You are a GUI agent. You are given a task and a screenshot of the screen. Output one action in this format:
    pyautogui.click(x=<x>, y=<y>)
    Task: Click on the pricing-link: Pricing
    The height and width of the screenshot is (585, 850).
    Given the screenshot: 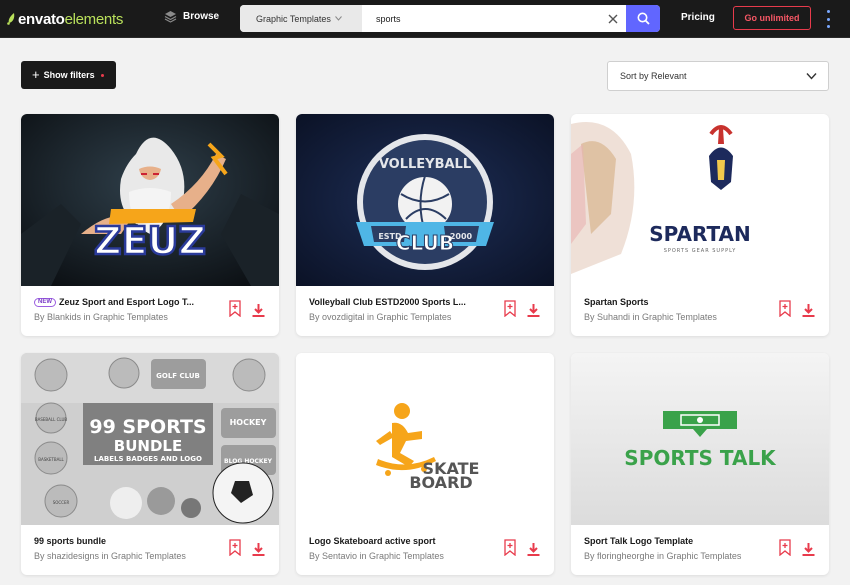 What is the action you would take?
    pyautogui.click(x=698, y=17)
    